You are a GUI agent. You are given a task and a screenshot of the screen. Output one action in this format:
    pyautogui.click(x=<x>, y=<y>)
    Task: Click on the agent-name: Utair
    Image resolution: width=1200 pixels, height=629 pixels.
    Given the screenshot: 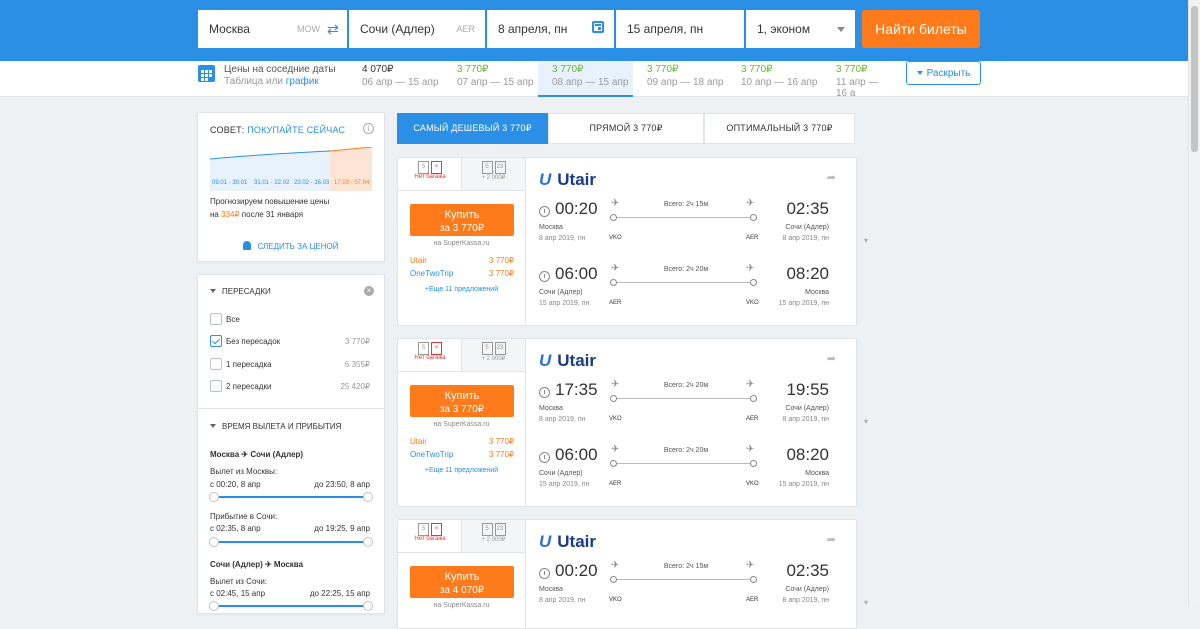 What is the action you would take?
    pyautogui.click(x=418, y=441)
    